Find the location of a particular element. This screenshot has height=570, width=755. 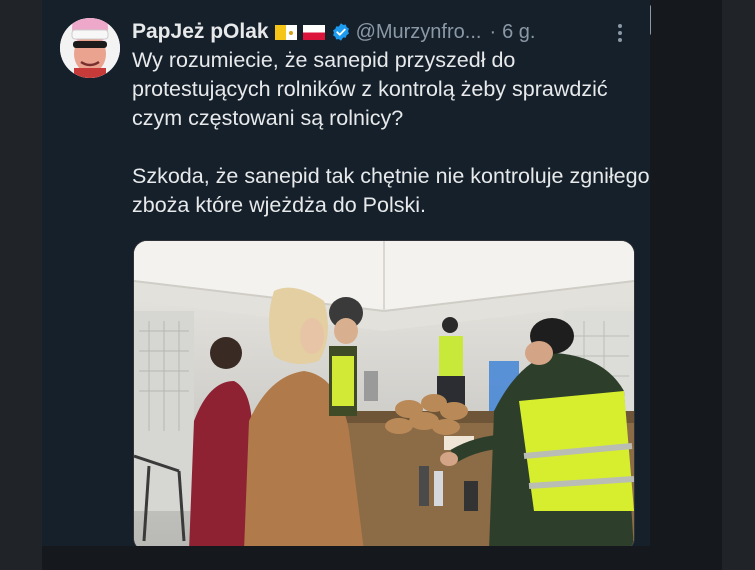

display-name: PapJeż pOlak is located at coordinates (200, 32).